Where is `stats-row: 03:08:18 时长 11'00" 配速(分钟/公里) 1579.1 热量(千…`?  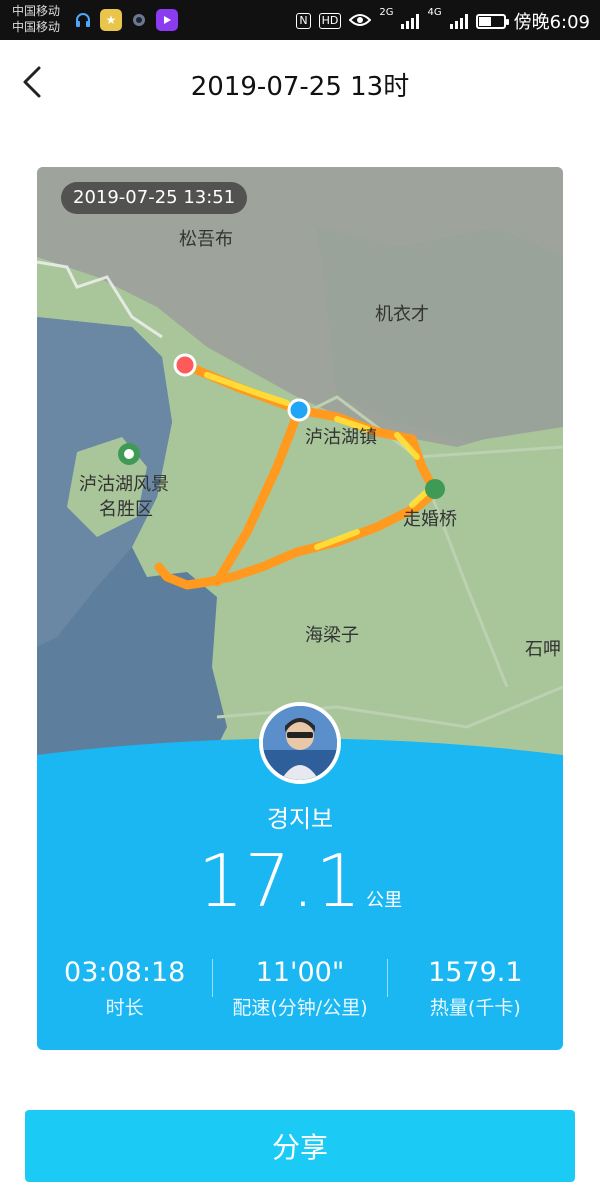 stats-row: 03:08:18 时长 11'00" 配速(分钟/公里) 1579.1 热量(千… is located at coordinates (300, 989).